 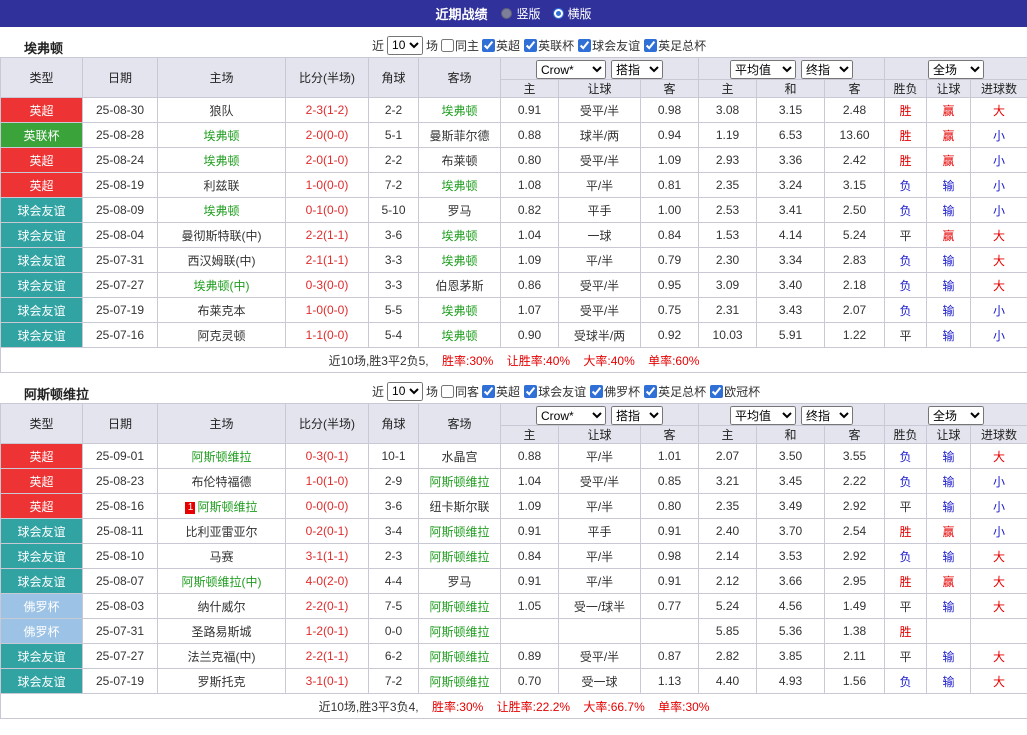 I want to click on match-score: 3-1(1-1), so click(x=327, y=556).